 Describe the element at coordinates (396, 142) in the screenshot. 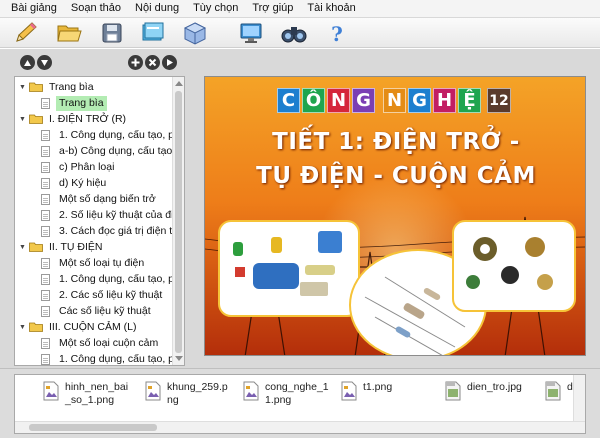

I see `slide-title-line-1: TIẾT 1: ĐIỆN TRỞ -` at that location.